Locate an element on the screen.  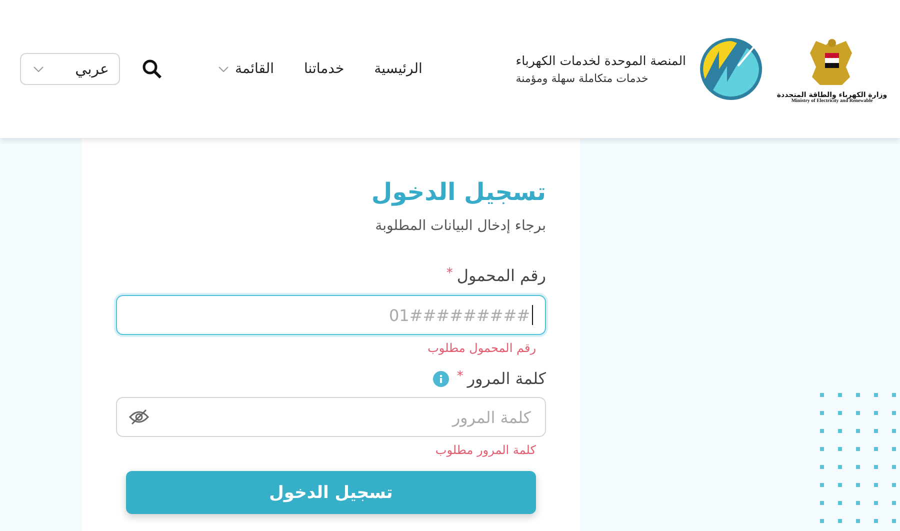
login-subtitle: برجاء إدخال البيانات المطلوبة is located at coordinates (460, 226).